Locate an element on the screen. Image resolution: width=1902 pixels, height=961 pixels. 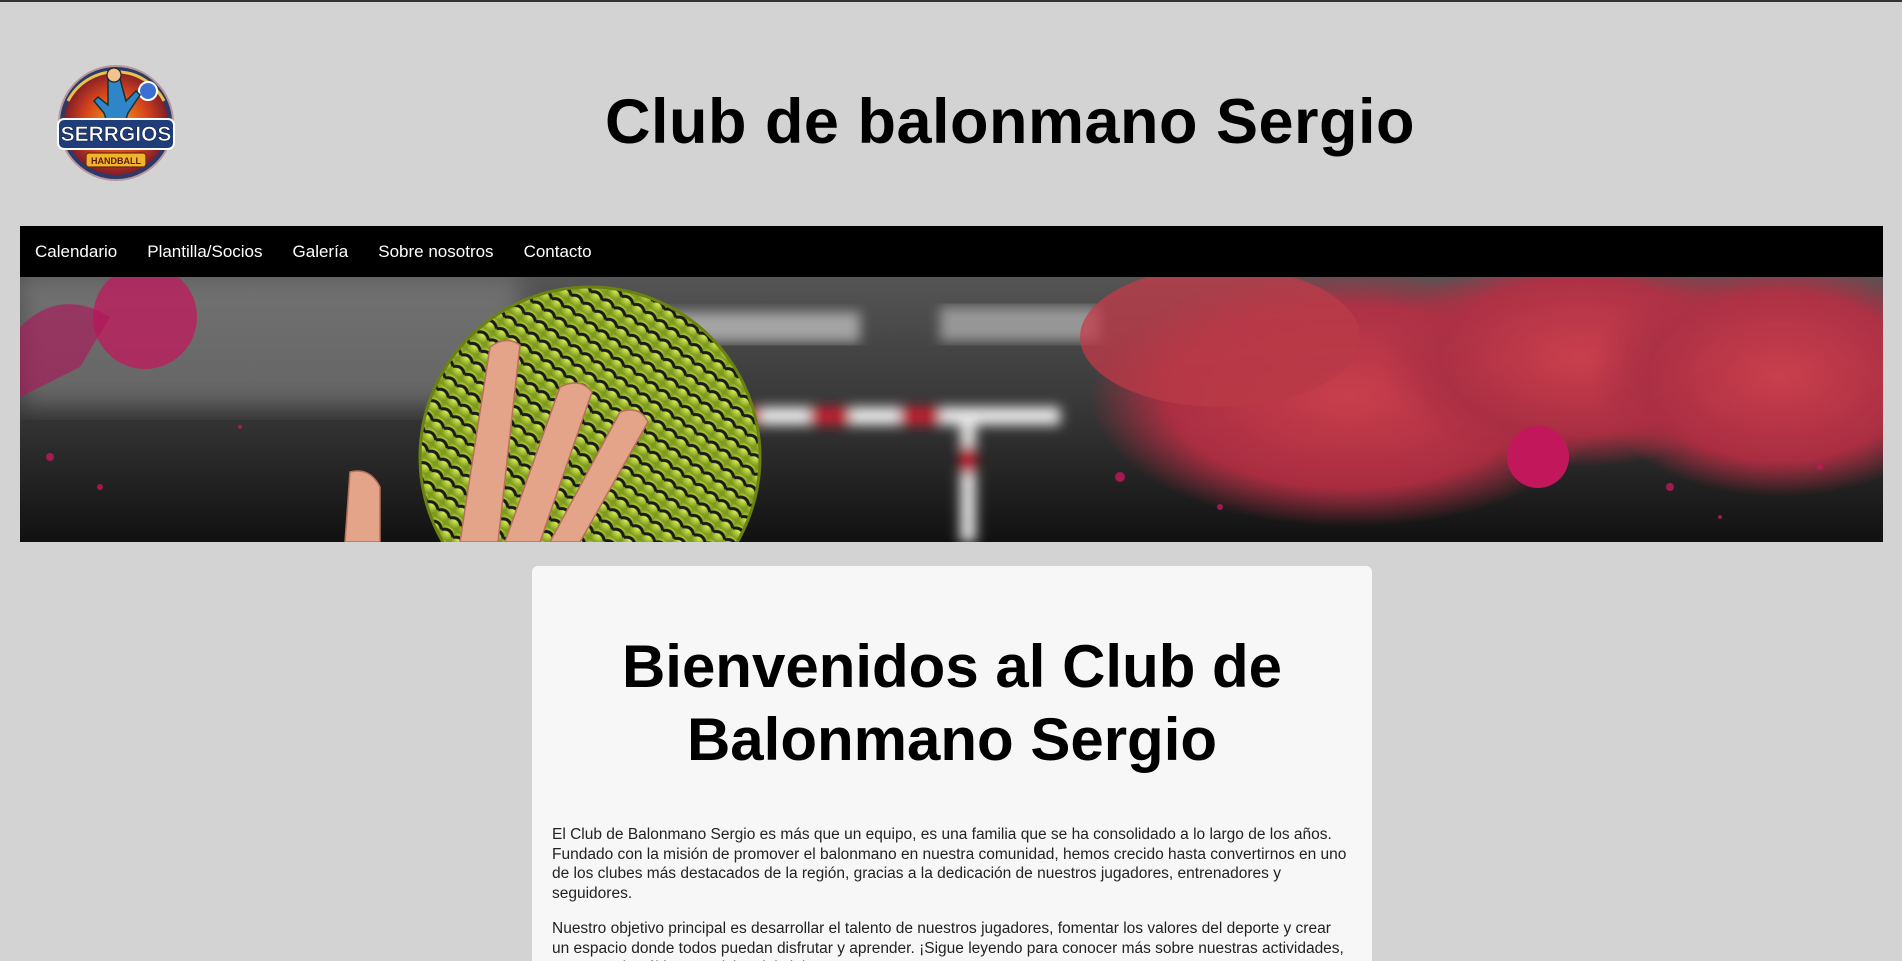
nav-item-galeria: Galería is located at coordinates (321, 252).